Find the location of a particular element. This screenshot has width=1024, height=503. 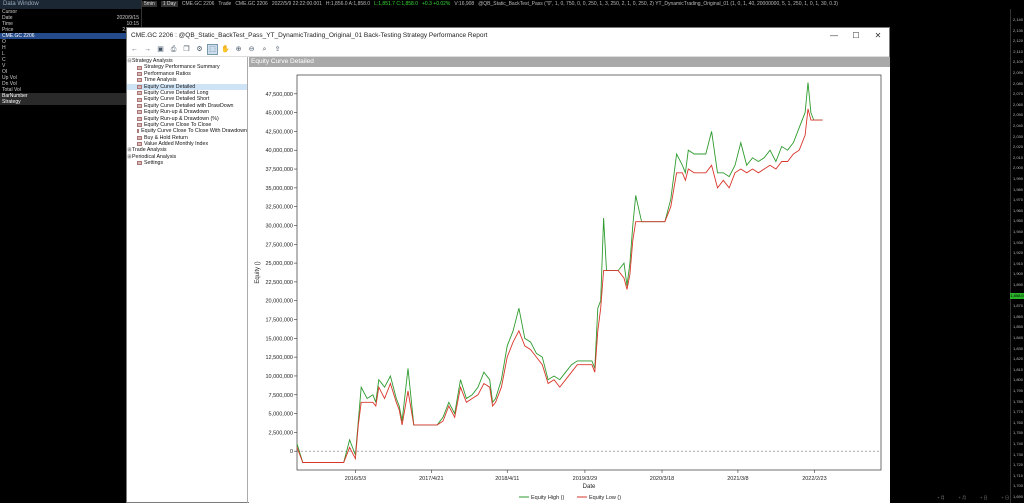

price-axis-label: 2,070 is located at coordinates (1017, 94).